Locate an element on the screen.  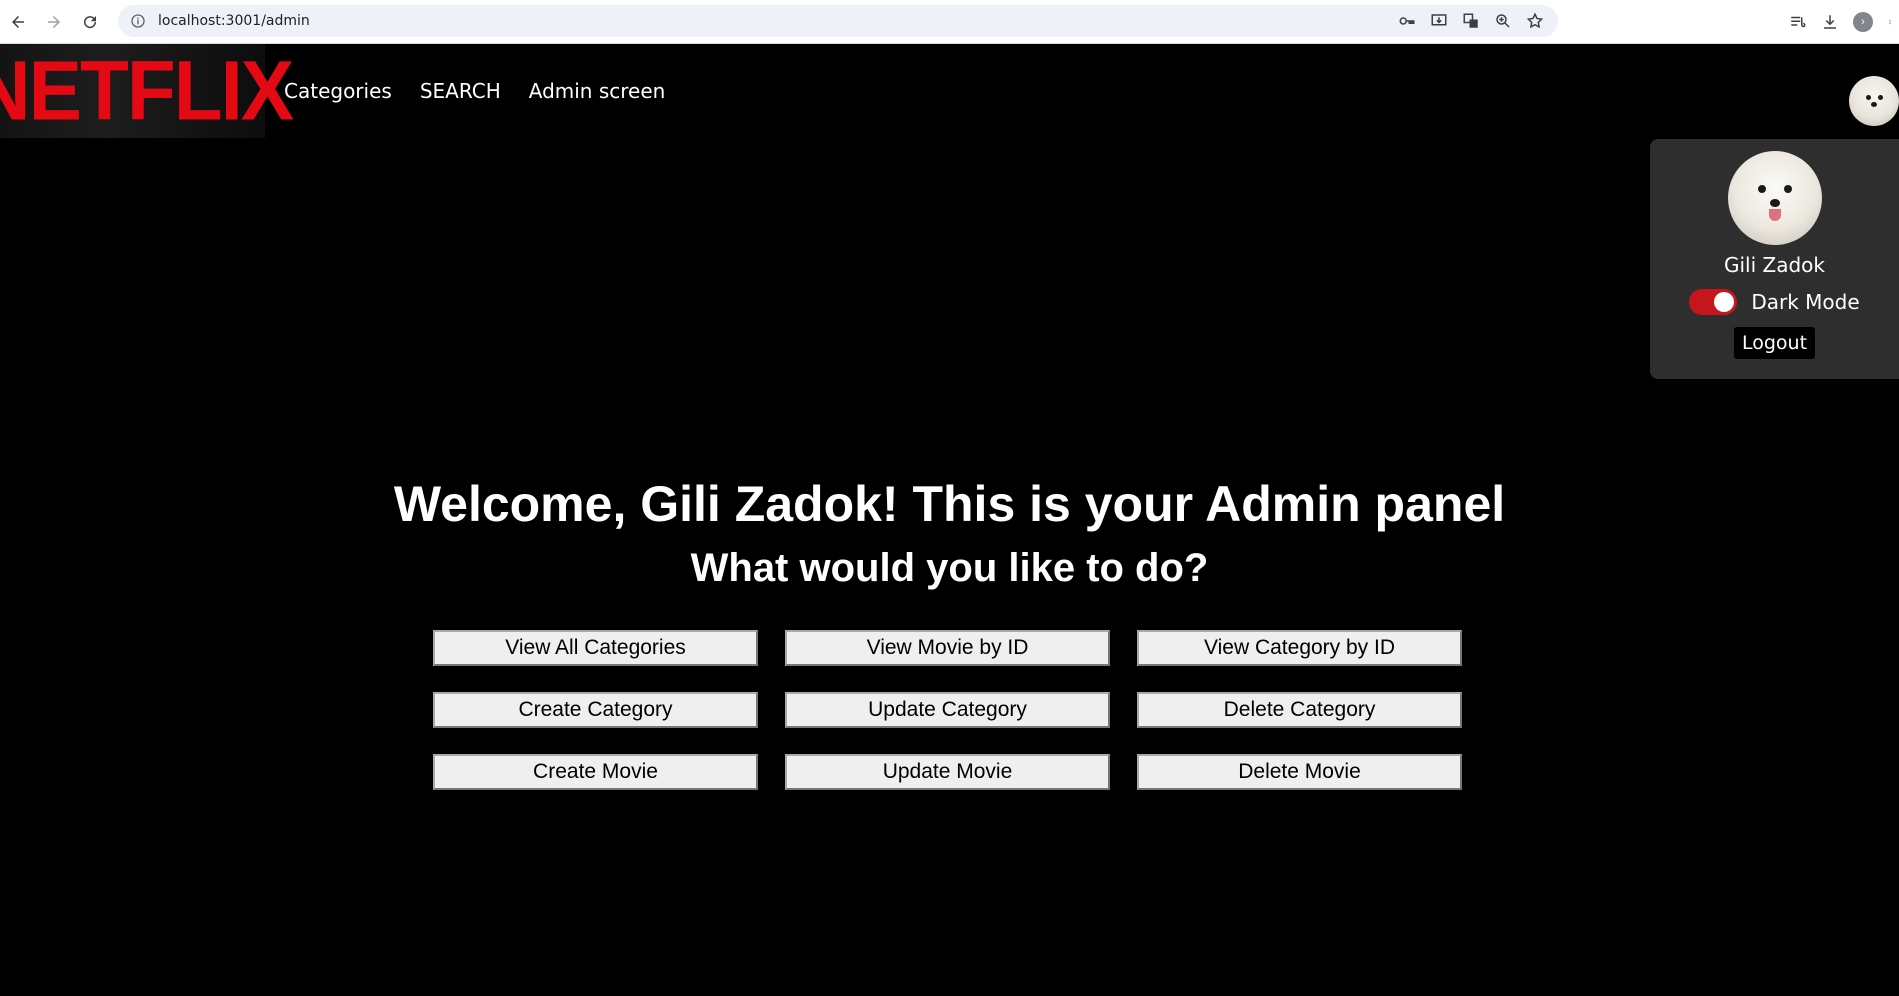
arrow-left-icon is located at coordinates (18, 21).